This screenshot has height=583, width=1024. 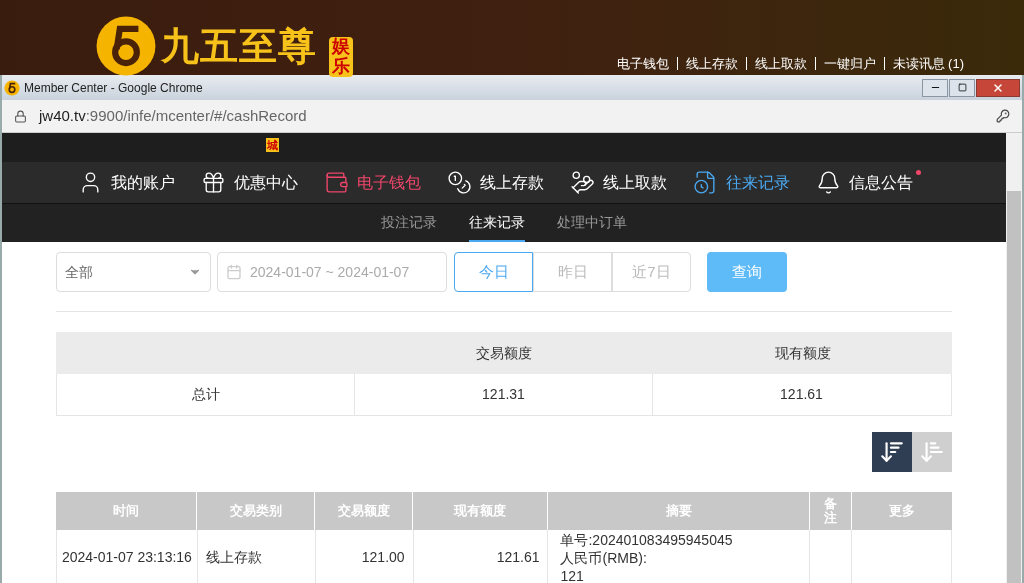 I want to click on close-icon, so click(x=998, y=87).